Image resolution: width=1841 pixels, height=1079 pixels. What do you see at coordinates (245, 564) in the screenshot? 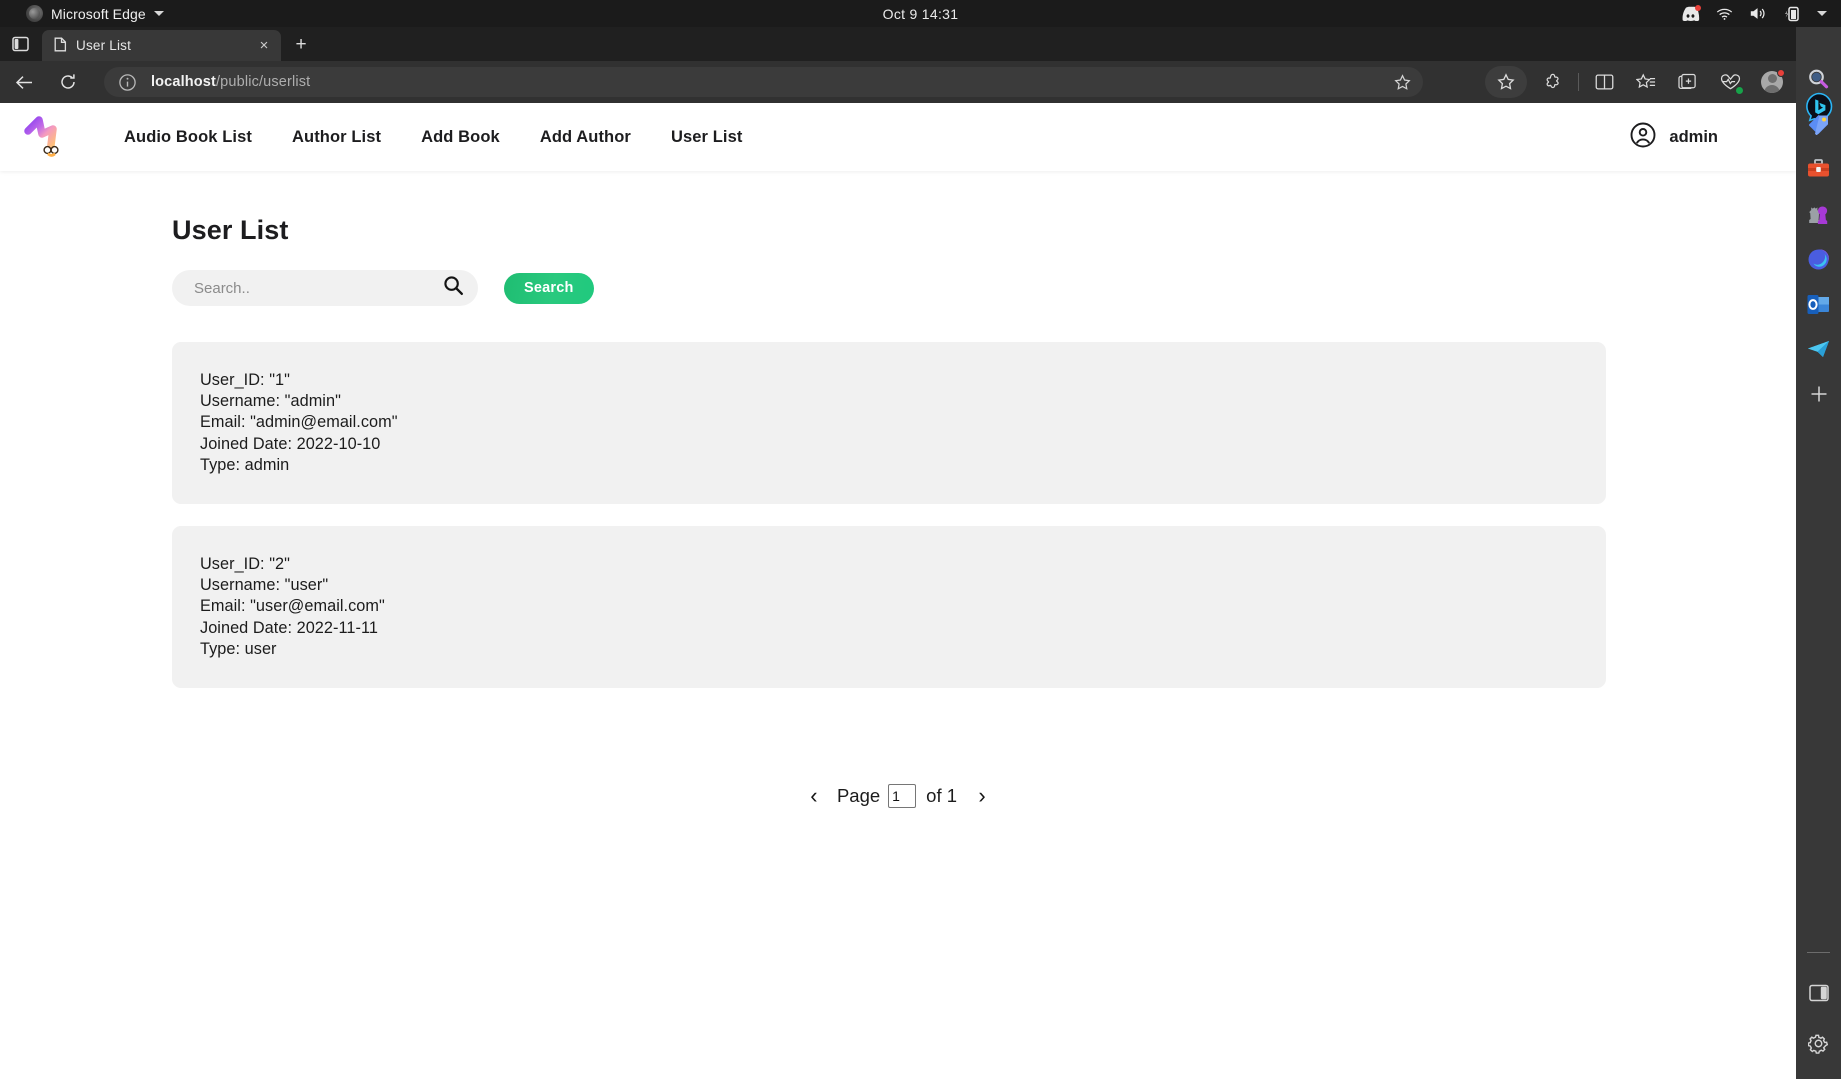
I see `user-id: User_ID: "2"` at bounding box center [245, 564].